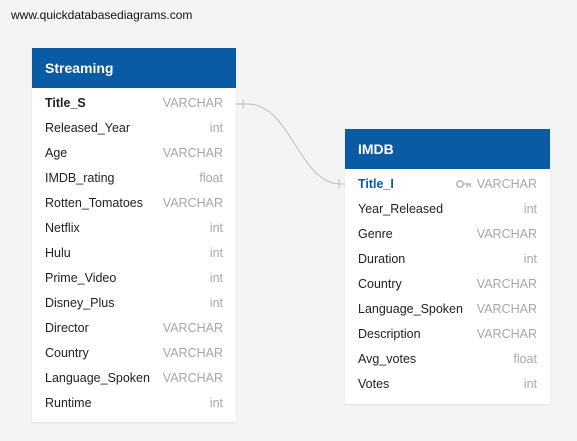 Image resolution: width=577 pixels, height=441 pixels. I want to click on field-name: Title_I, so click(376, 184).